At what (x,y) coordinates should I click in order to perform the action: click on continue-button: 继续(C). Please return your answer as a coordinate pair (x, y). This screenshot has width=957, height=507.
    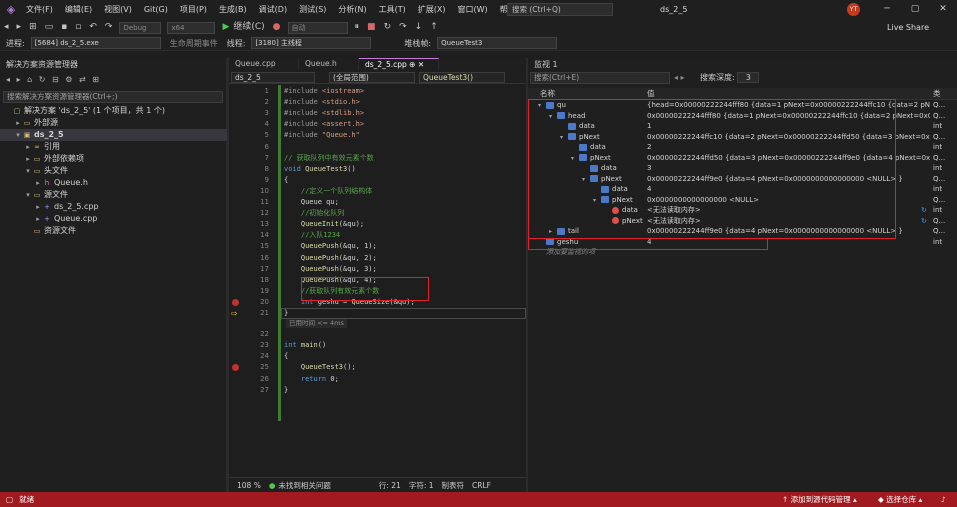
    Looking at the image, I should click on (250, 27).